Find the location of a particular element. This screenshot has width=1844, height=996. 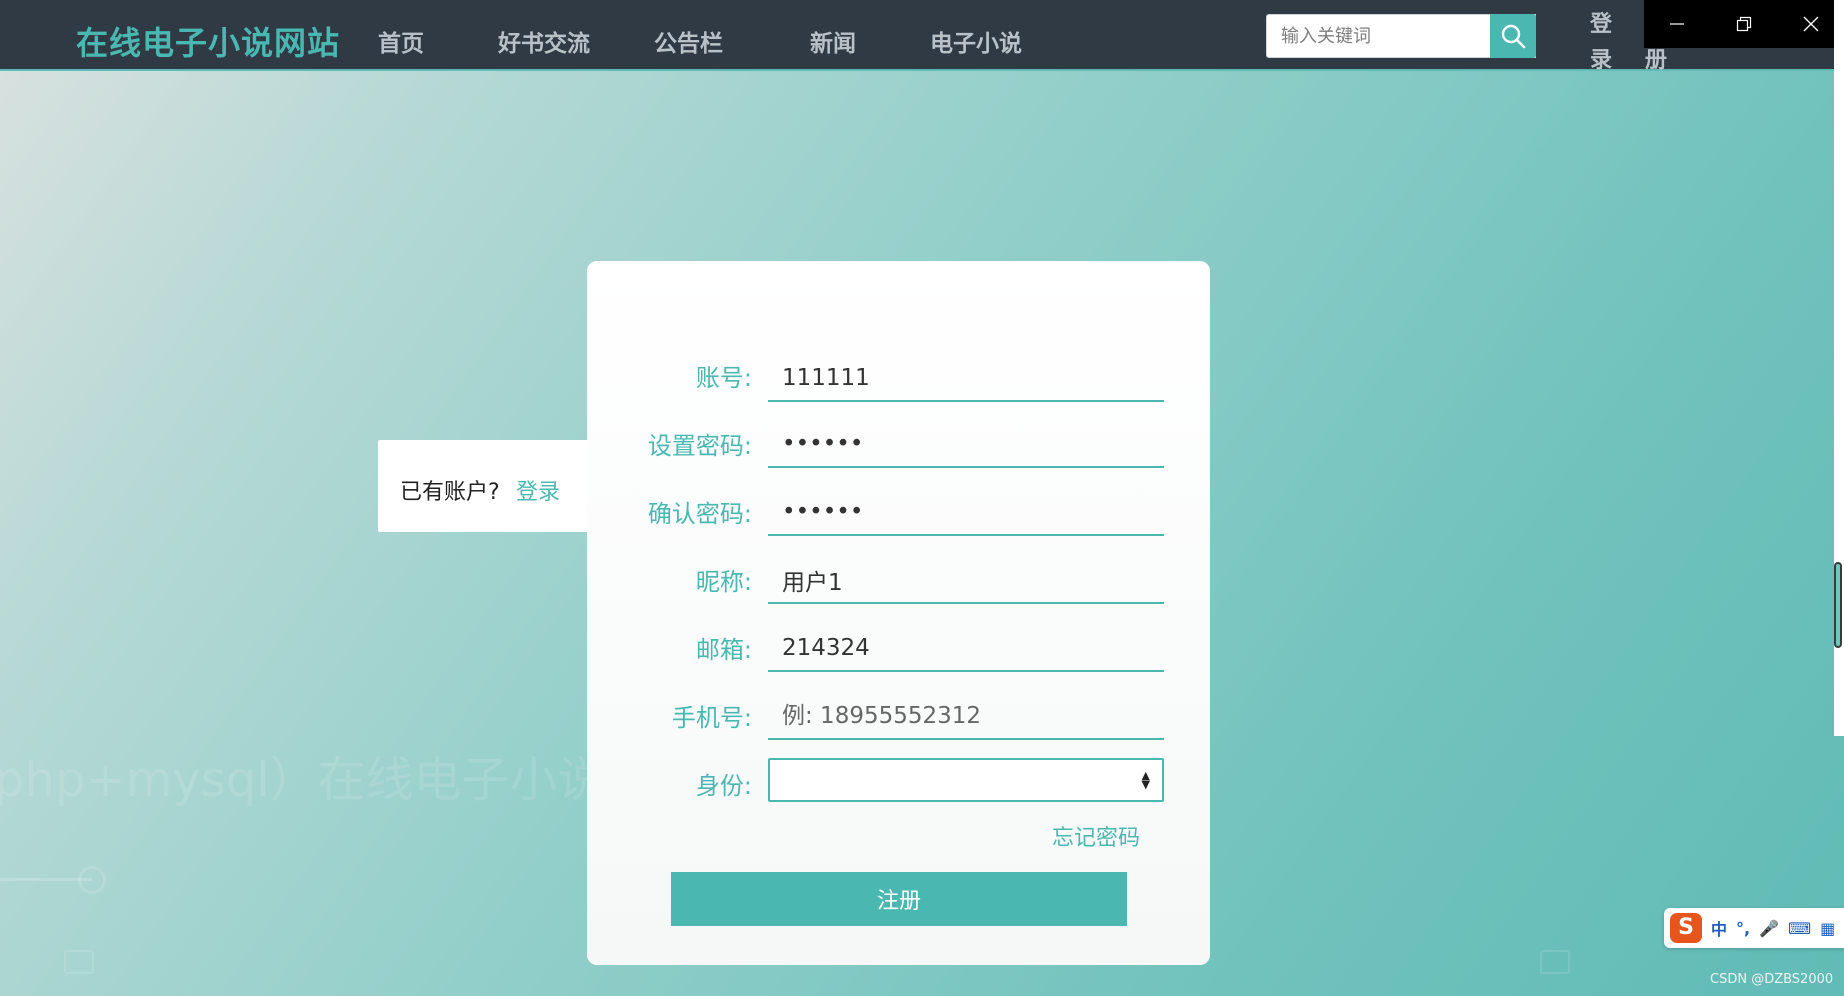

search-button is located at coordinates (1513, 36).